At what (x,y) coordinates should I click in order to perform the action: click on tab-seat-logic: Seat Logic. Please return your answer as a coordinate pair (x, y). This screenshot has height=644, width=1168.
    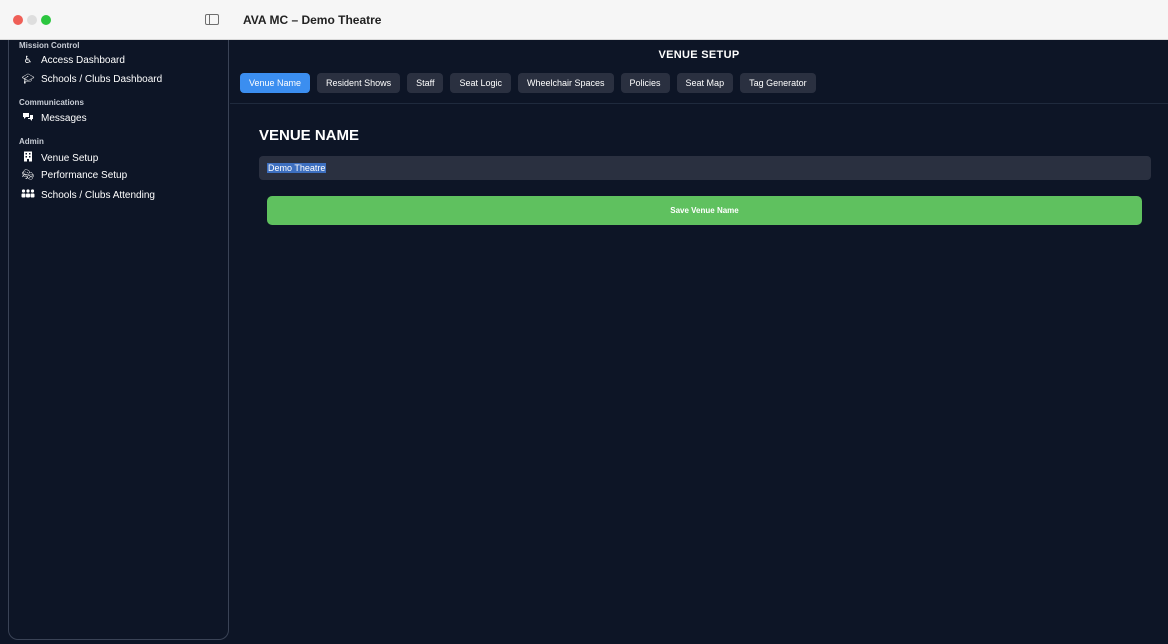
    Looking at the image, I should click on (480, 83).